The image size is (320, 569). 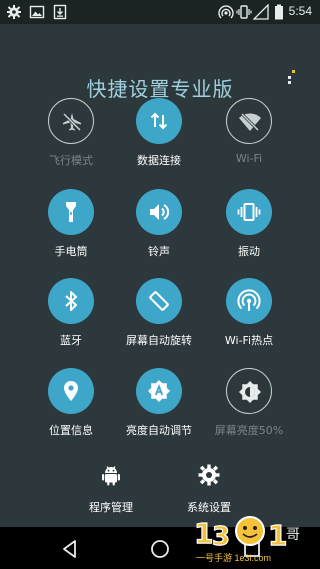 I want to click on tile-ringtone: 铃声, so click(x=158, y=229).